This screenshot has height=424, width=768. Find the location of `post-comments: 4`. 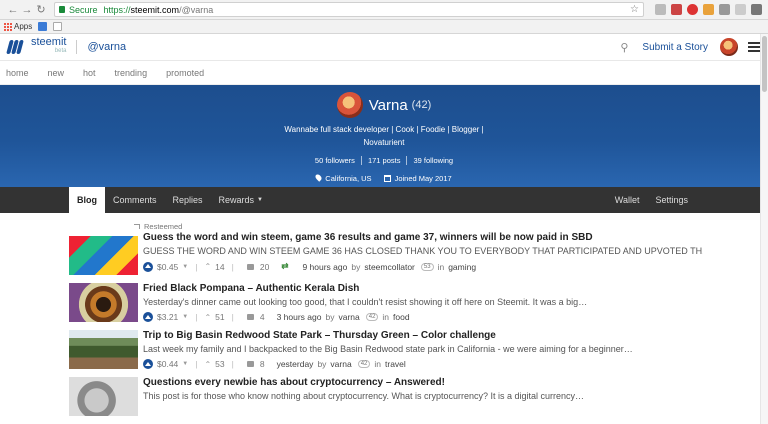

post-comments: 4 is located at coordinates (262, 317).